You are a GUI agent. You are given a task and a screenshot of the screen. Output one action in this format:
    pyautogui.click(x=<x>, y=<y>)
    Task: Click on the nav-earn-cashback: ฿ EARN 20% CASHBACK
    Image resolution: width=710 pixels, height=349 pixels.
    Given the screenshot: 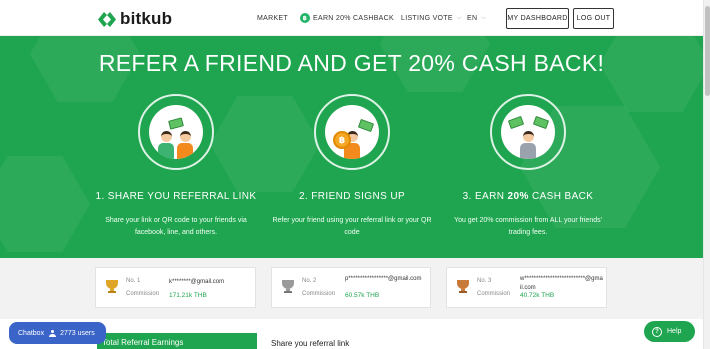 What is the action you would take?
    pyautogui.click(x=347, y=18)
    